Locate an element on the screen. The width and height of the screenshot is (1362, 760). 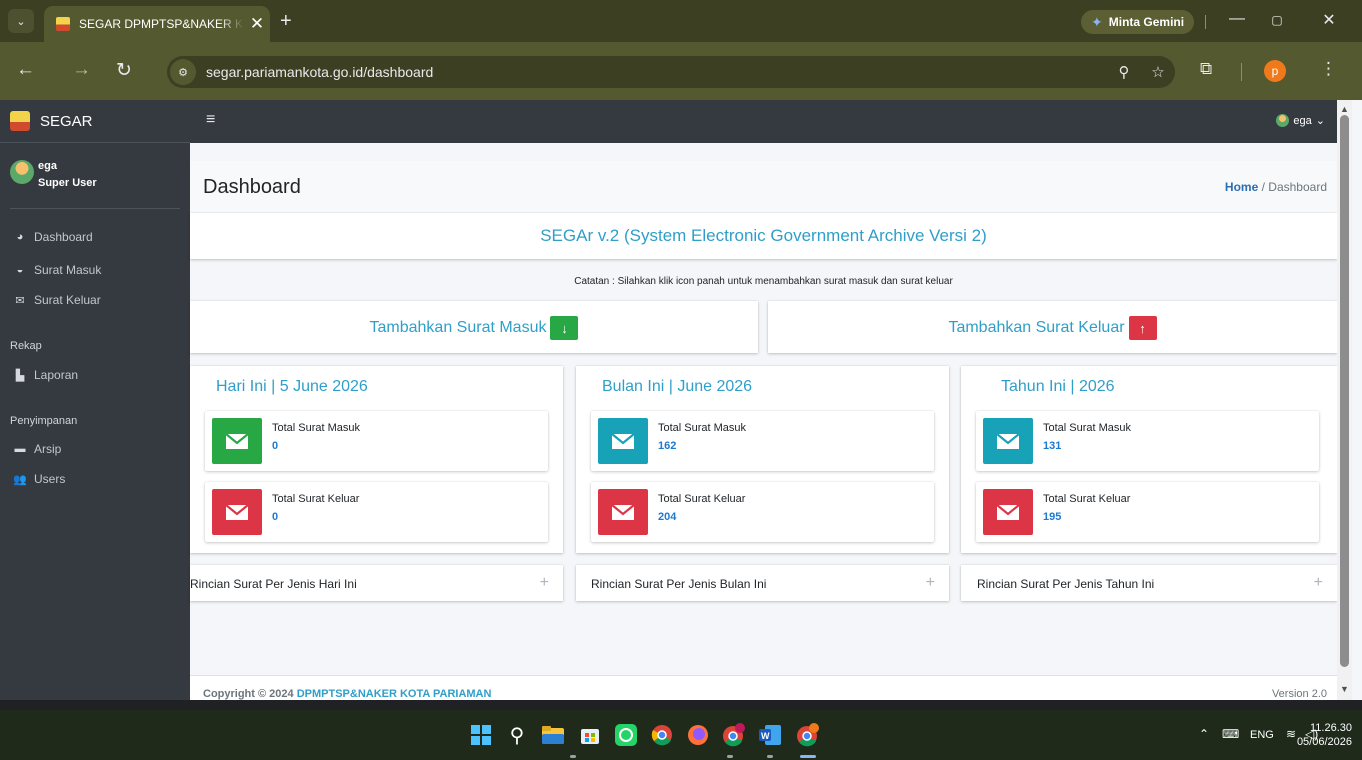
add-surat-keluar-button: ↑ is located at coordinates (1142, 328).